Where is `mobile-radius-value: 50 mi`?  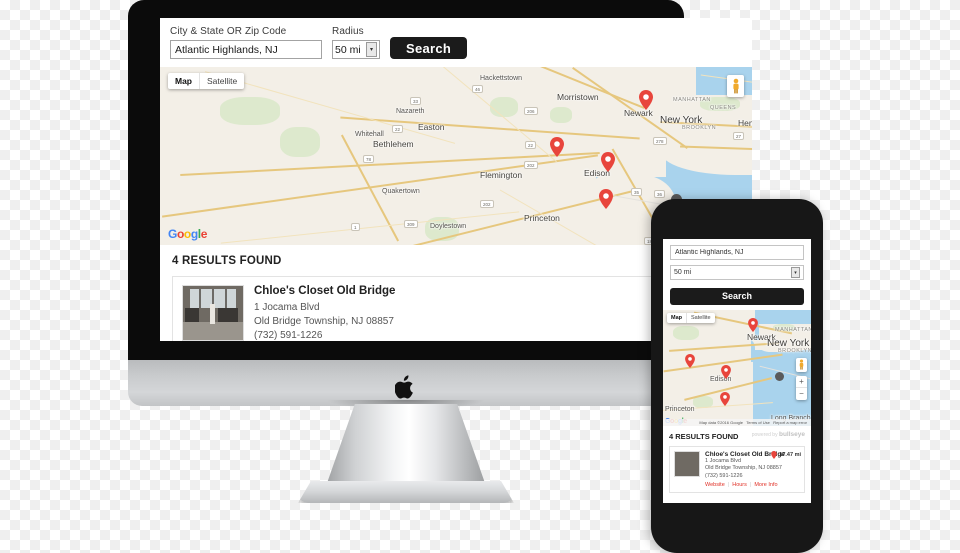
mobile-radius-value: 50 mi is located at coordinates (683, 272).